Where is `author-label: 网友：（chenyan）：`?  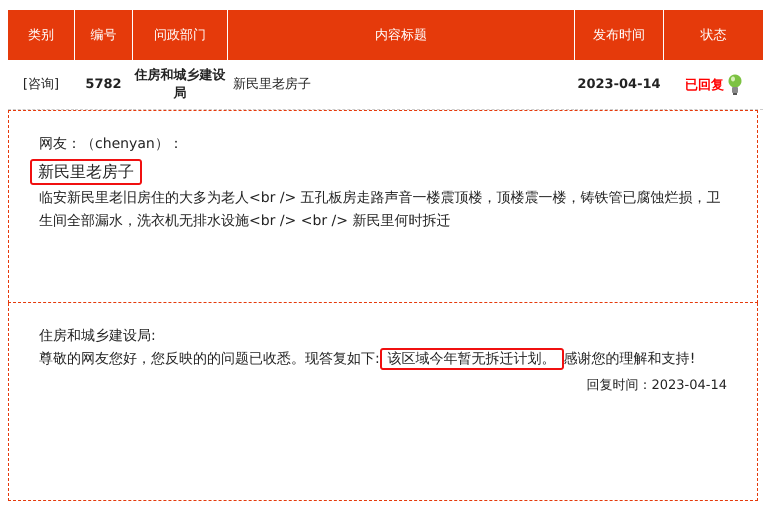 author-label: 网友：（chenyan）： is located at coordinates (111, 144).